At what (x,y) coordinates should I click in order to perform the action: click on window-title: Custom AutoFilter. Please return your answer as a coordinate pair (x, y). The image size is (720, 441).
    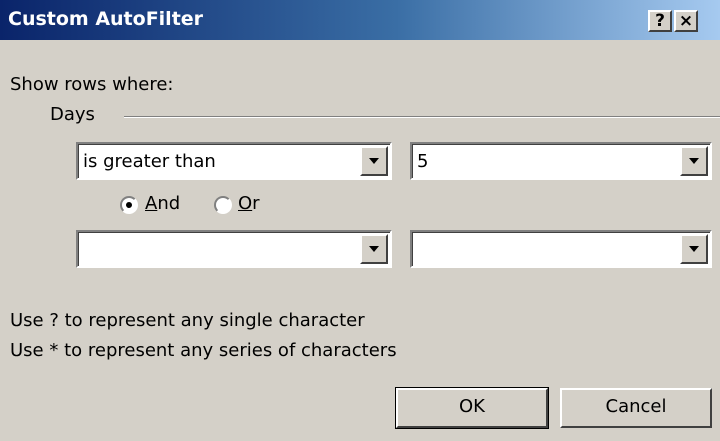
    Looking at the image, I should click on (106, 19).